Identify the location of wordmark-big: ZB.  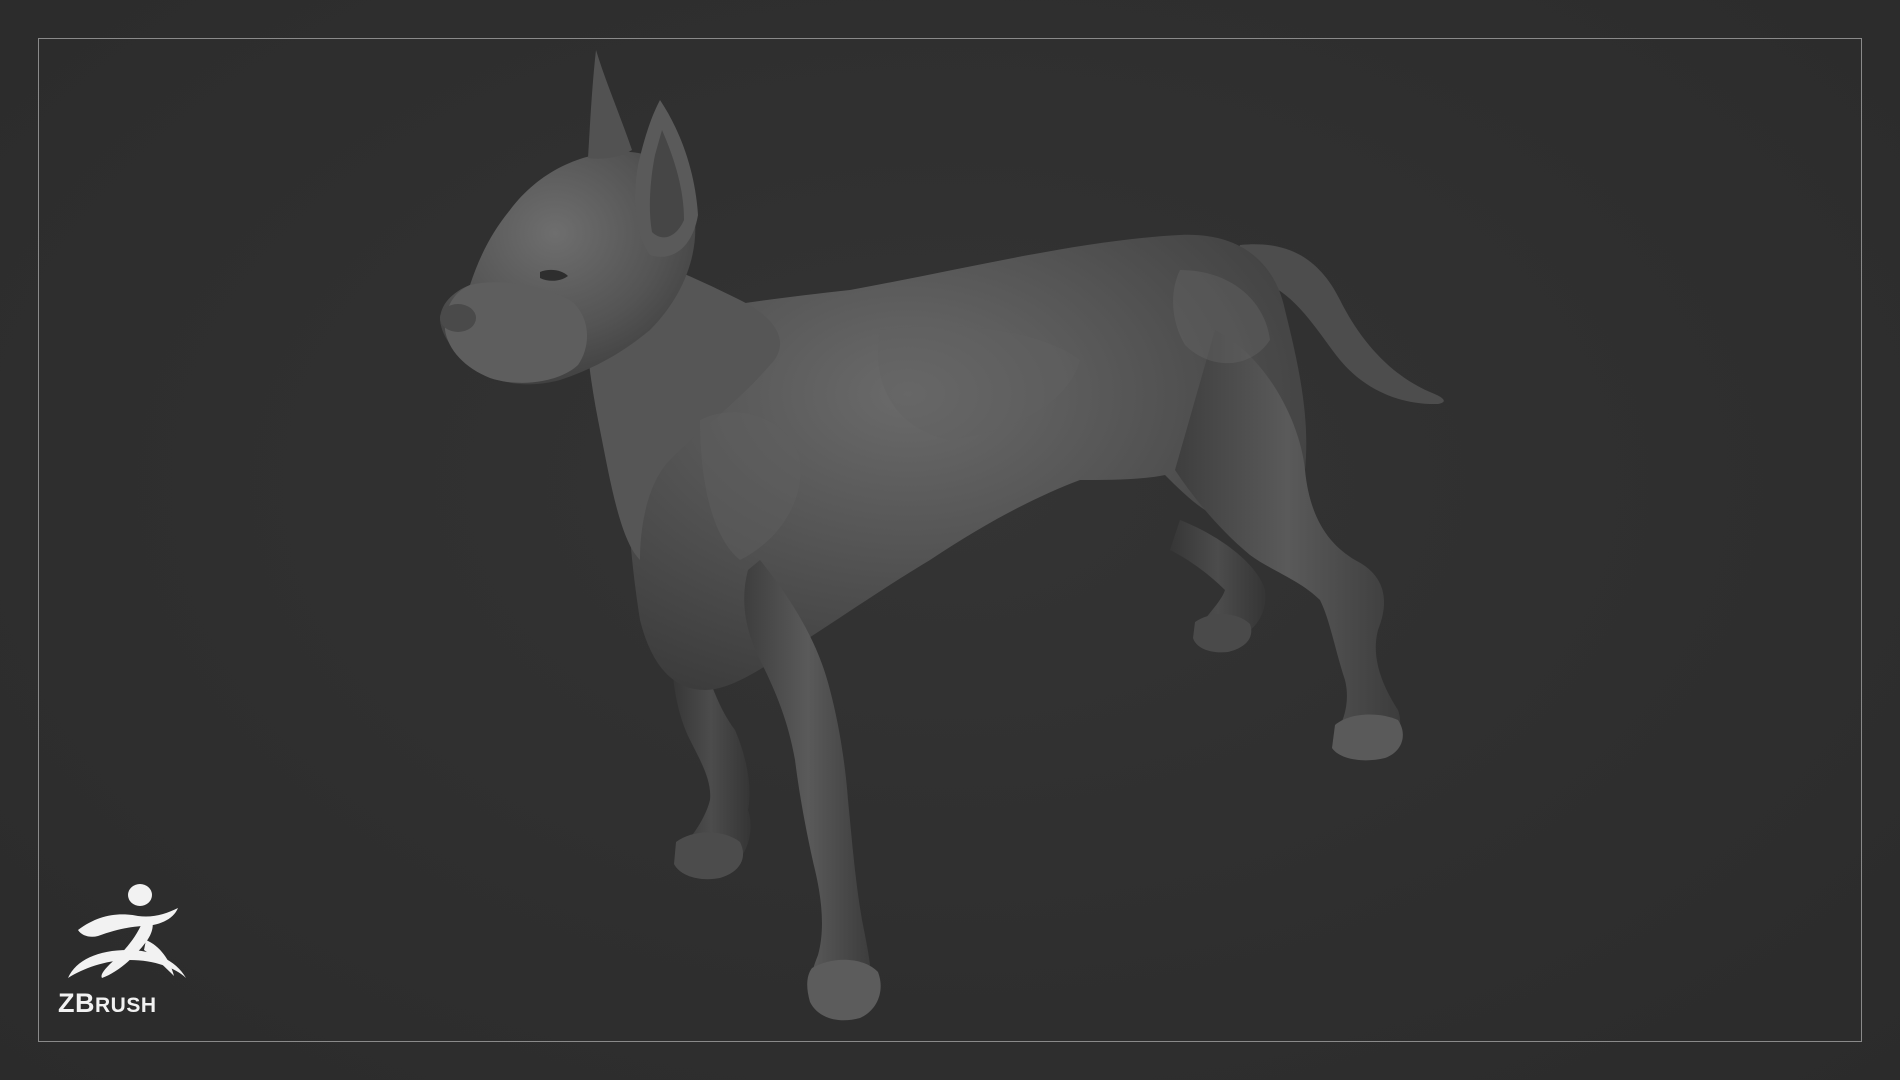
(76, 1003).